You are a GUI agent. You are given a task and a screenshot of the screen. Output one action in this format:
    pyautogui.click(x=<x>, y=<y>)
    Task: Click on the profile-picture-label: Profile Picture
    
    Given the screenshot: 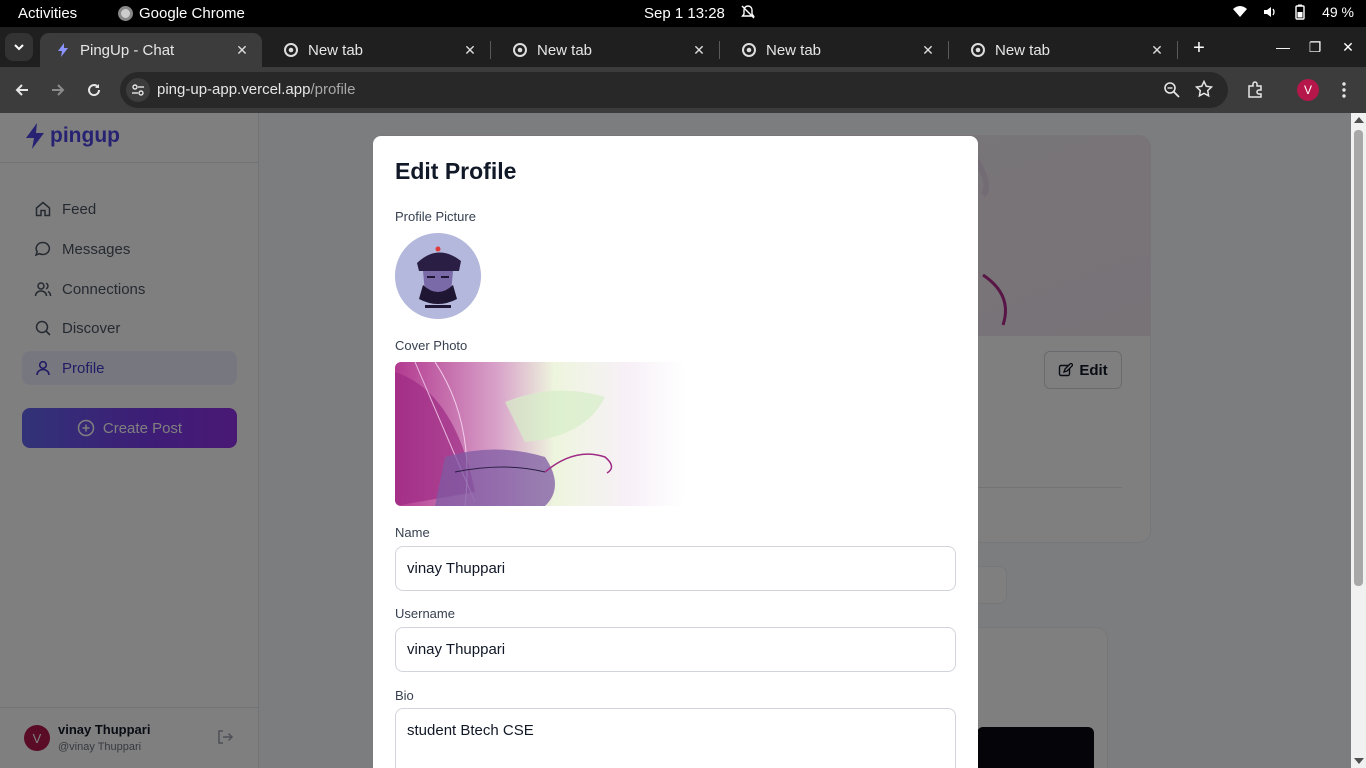 What is the action you would take?
    pyautogui.click(x=435, y=216)
    